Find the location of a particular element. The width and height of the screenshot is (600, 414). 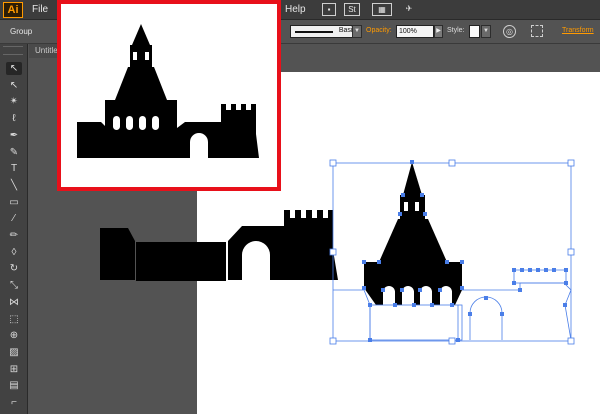

building-block-battlement-tower is located at coordinates (311, 245).